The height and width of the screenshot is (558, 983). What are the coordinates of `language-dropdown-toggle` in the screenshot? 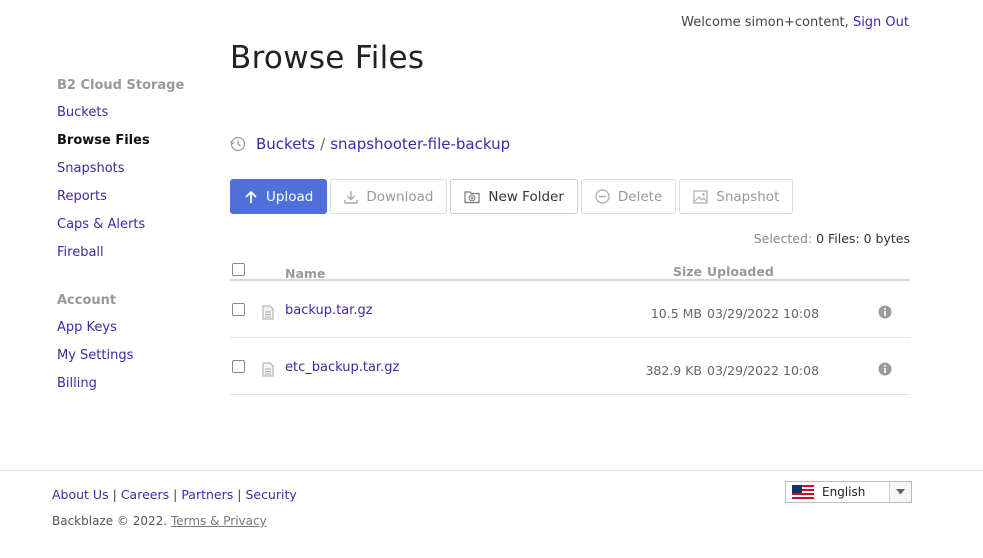 It's located at (900, 492).